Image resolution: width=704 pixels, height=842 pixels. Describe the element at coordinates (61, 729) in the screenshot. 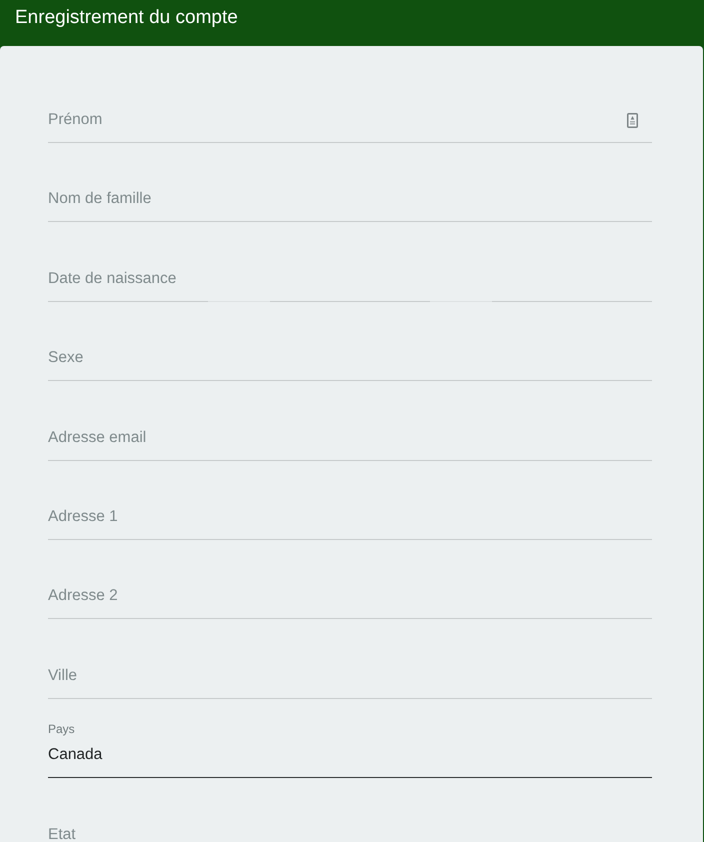

I see `floating-label: Pays` at that location.